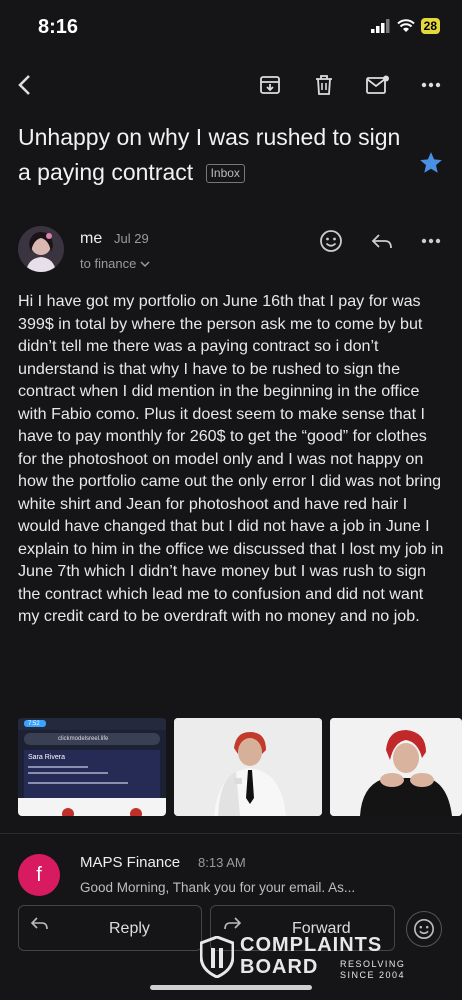 The height and width of the screenshot is (1000, 462). I want to click on watermark-line2: BOARD, so click(279, 967).